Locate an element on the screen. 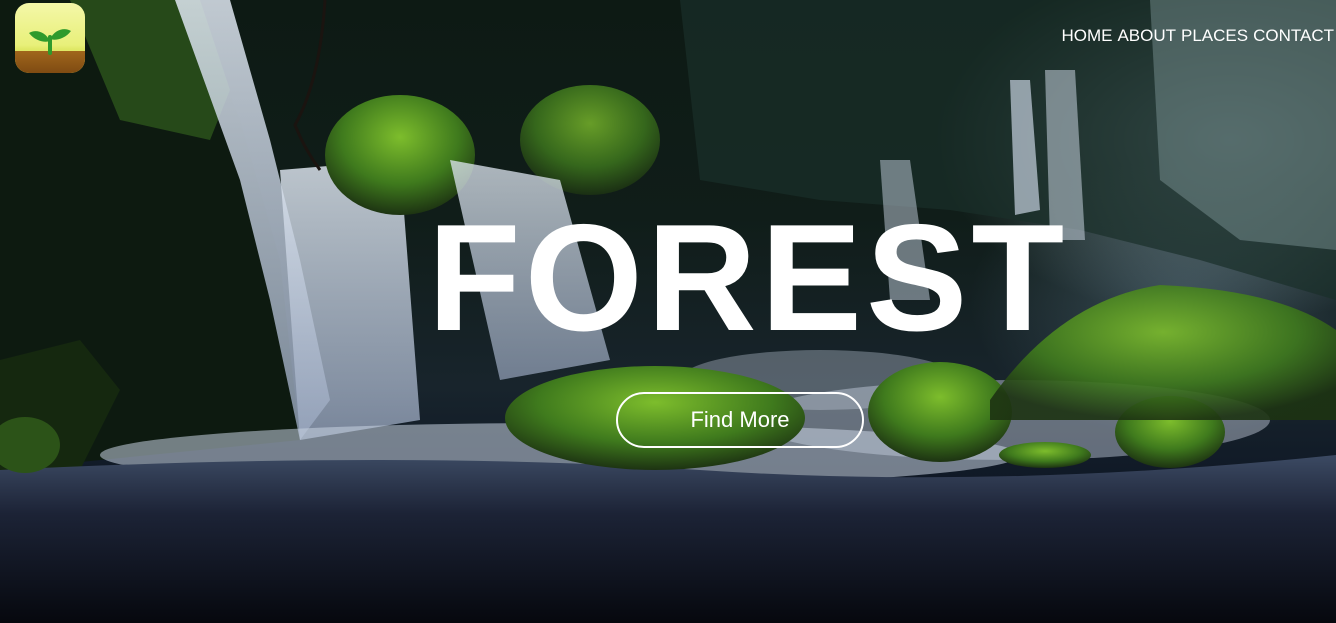  nav-about-link: ABOUT is located at coordinates (1146, 36).